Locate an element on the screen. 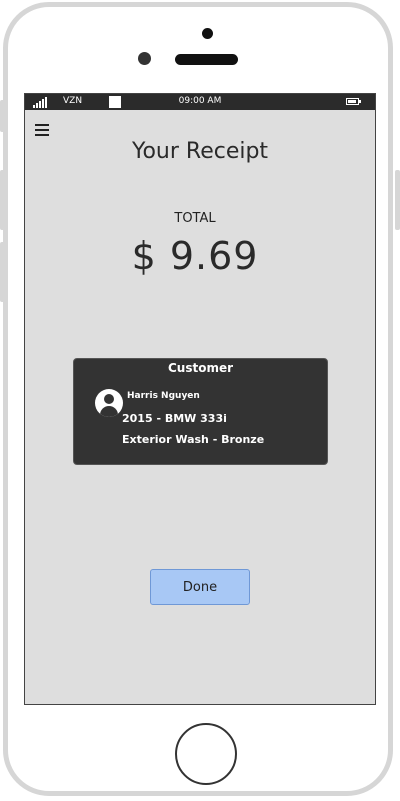  user-avatar-icon is located at coordinates (109, 403).